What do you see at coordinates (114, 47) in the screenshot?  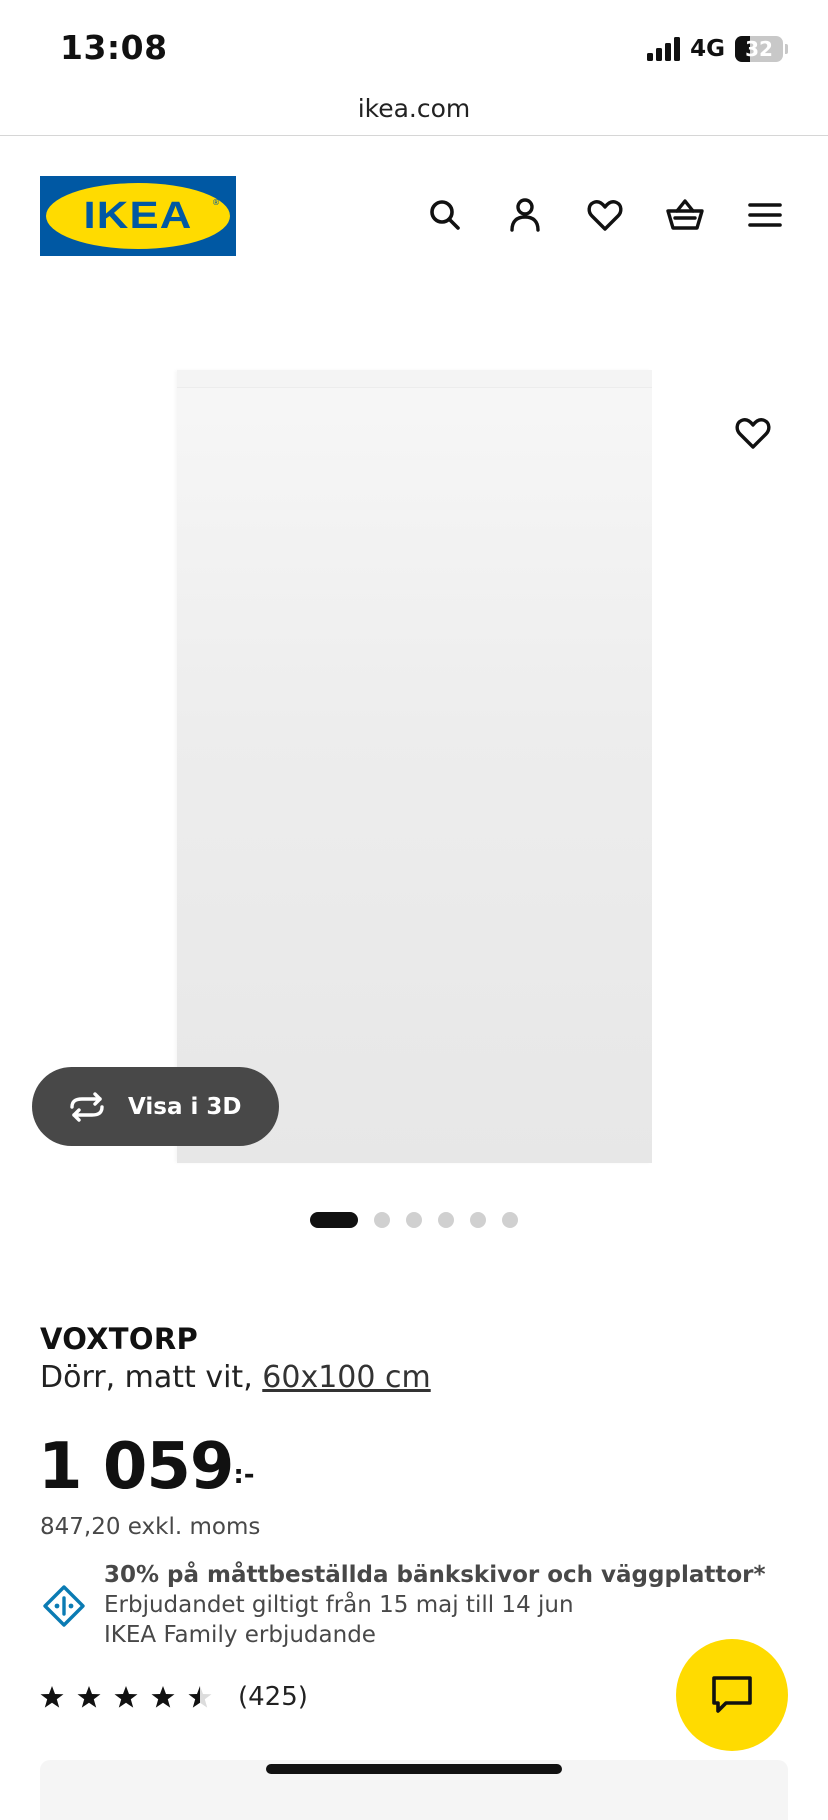 I see `status-time: 13:08` at bounding box center [114, 47].